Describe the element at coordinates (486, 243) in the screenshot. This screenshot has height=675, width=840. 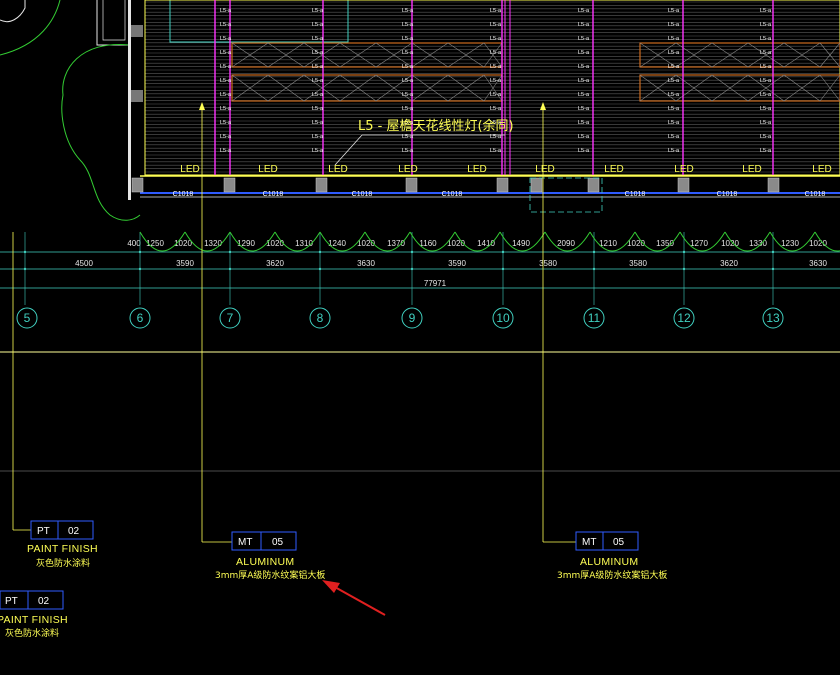
I see `top-dimension: 1410` at that location.